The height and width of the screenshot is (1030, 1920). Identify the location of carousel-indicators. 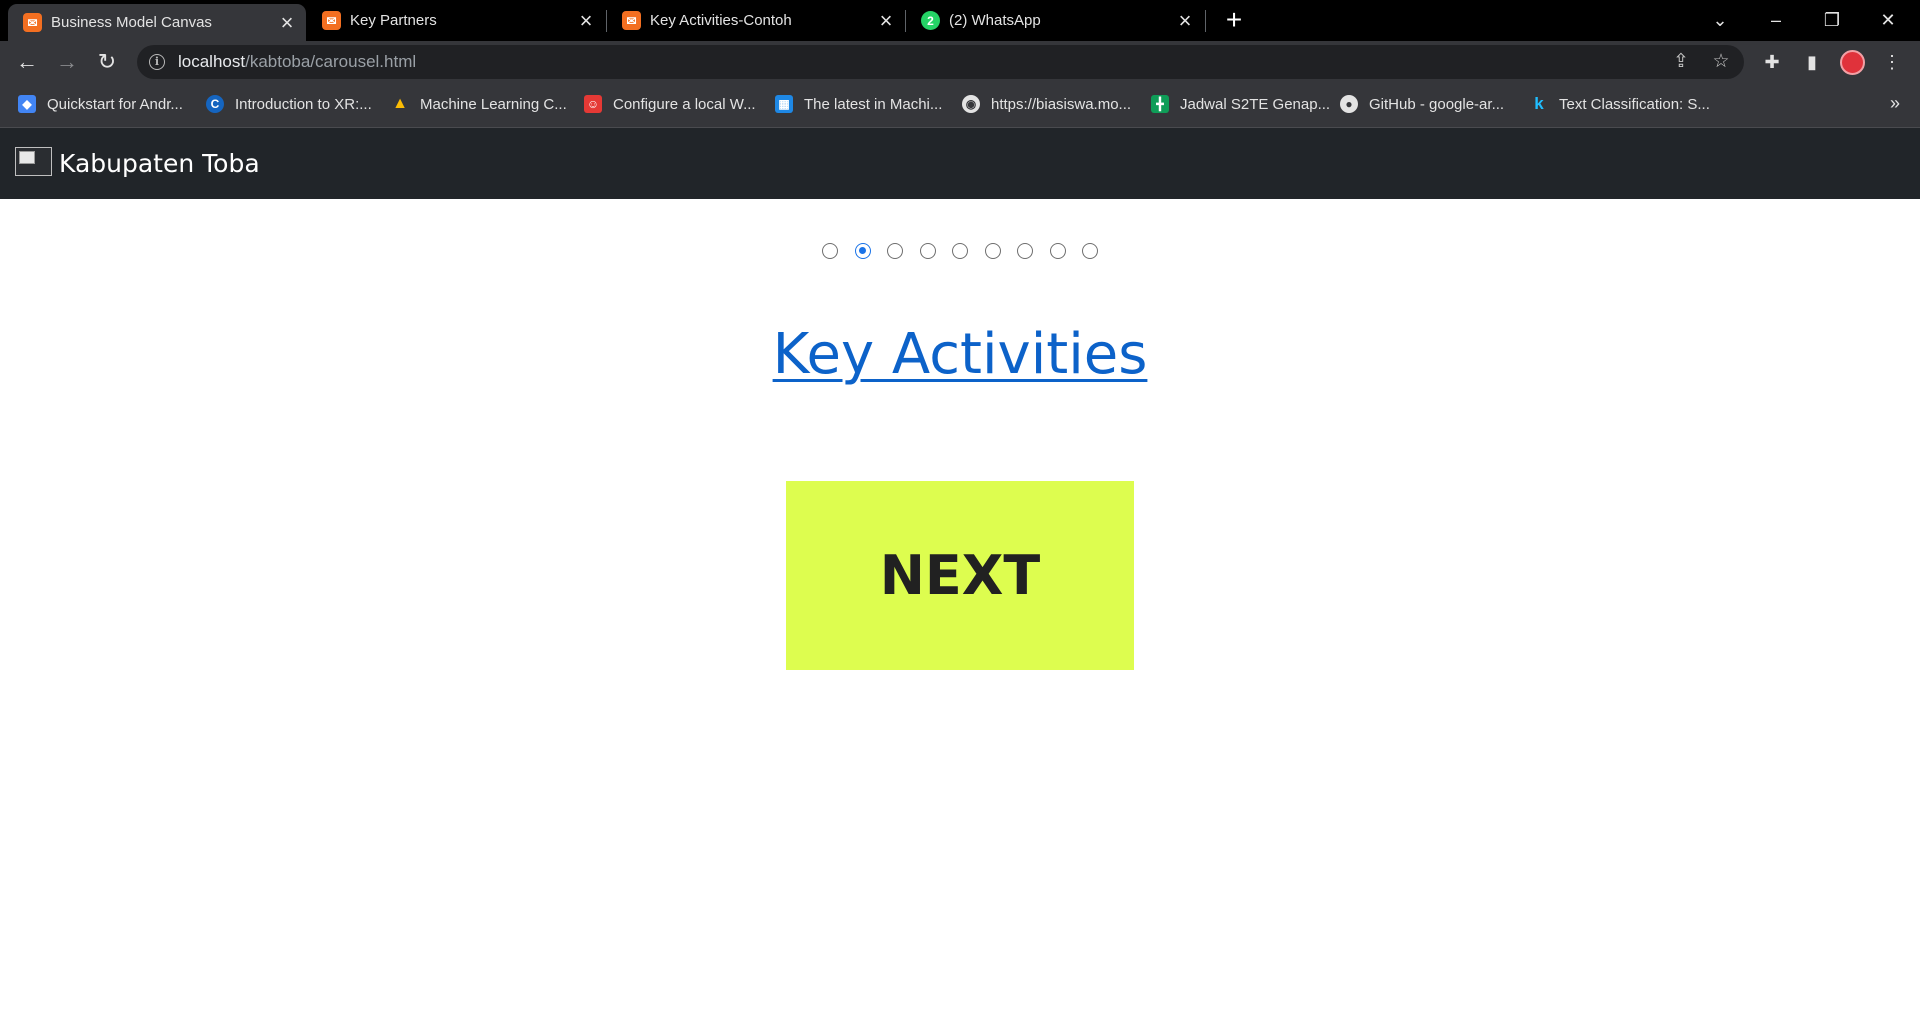
(968, 251).